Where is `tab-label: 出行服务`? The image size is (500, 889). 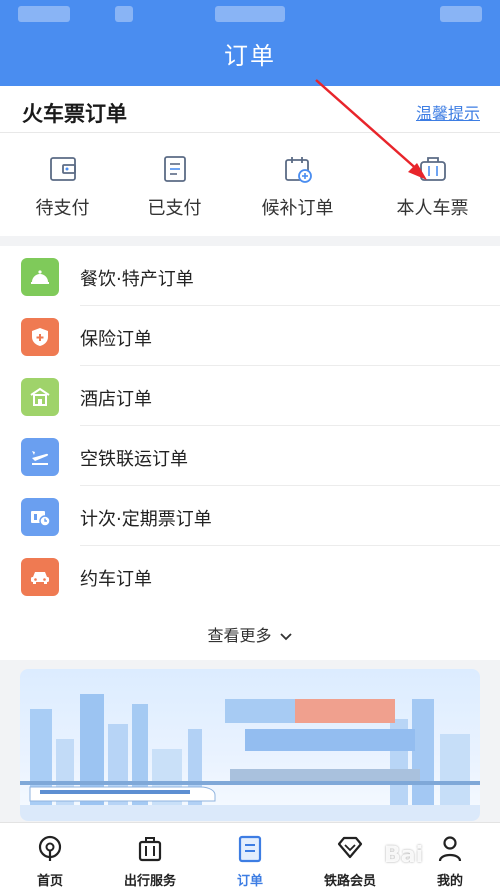
tab-label: 出行服务 is located at coordinates (149, 881).